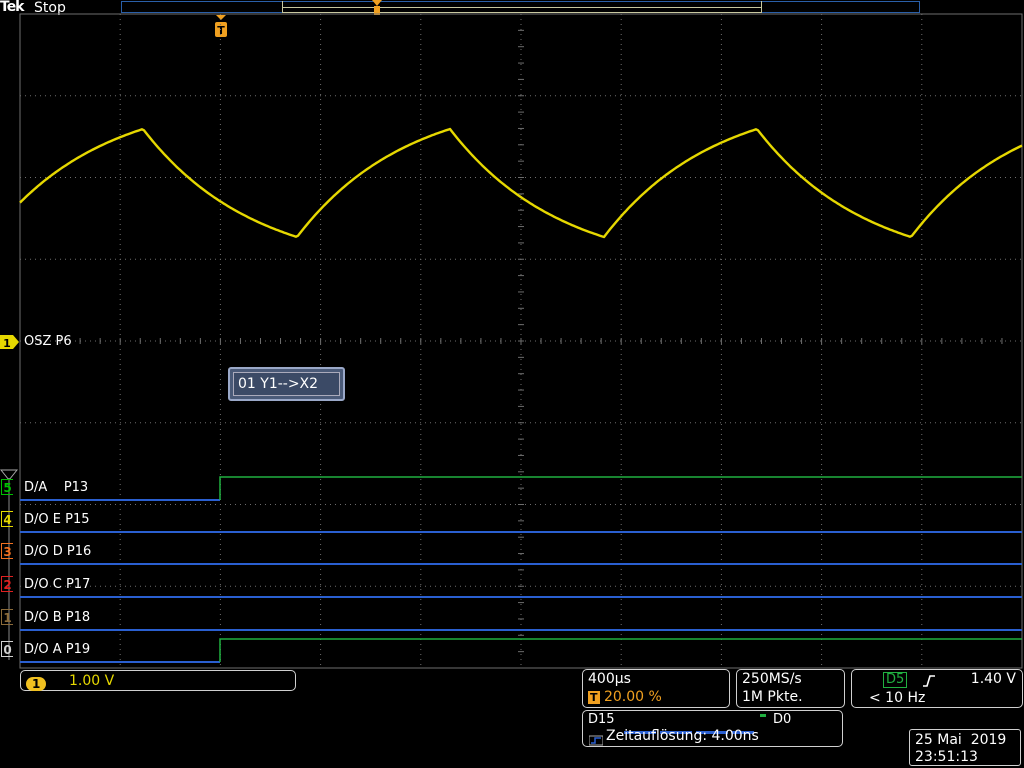 Image resolution: width=1024 pixels, height=768 pixels. I want to click on digital-group-start: D15, so click(601, 719).